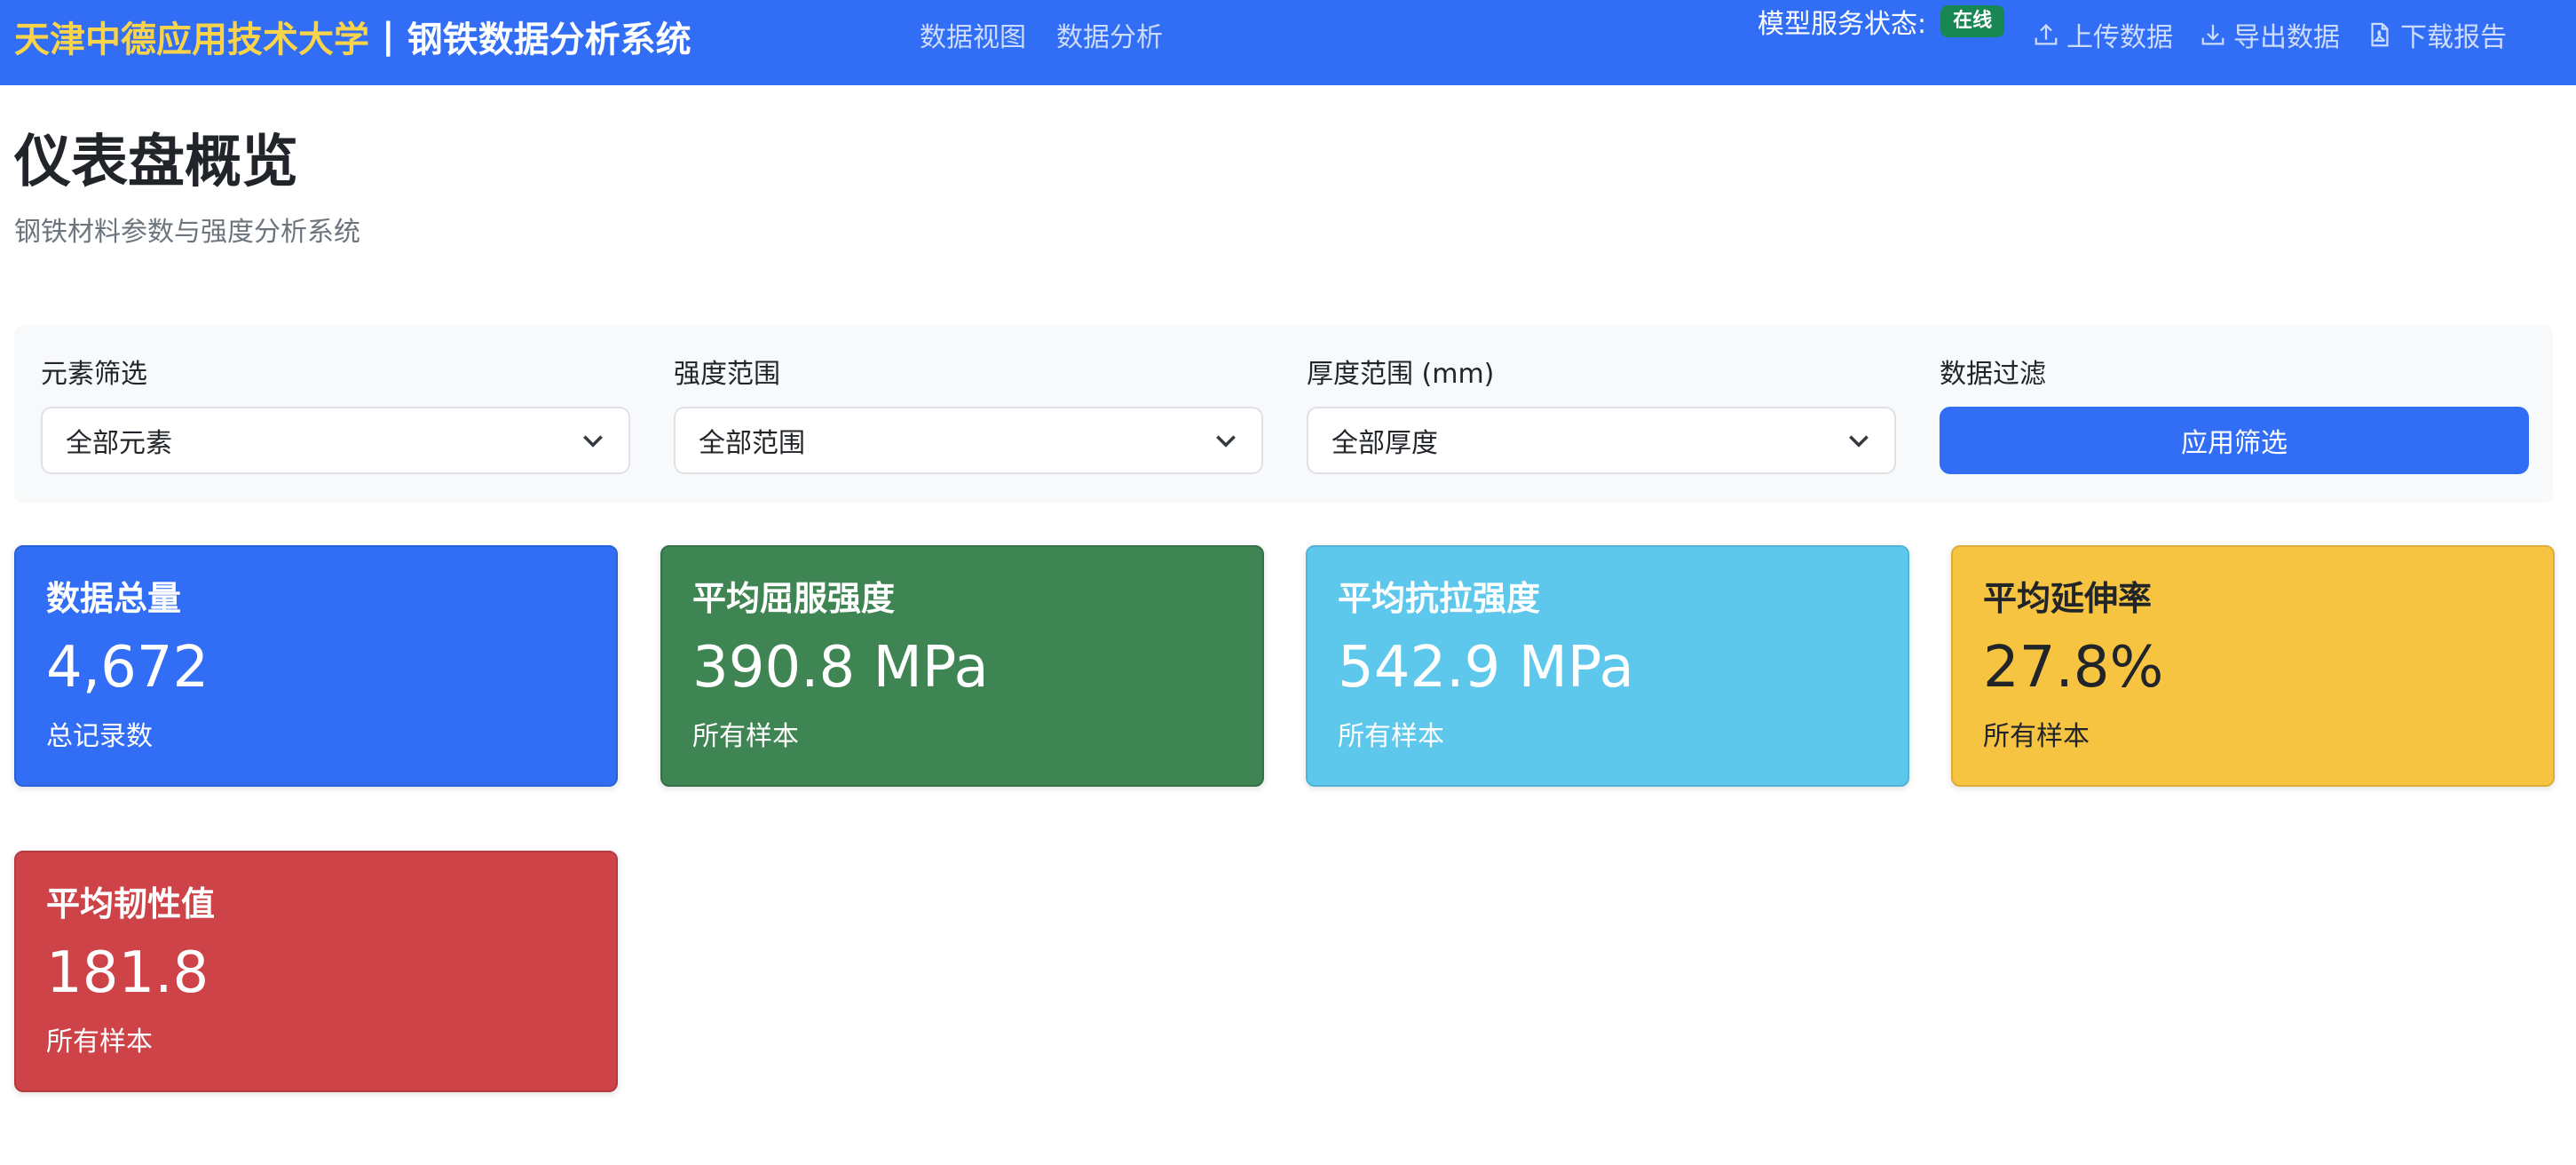 Image resolution: width=2576 pixels, height=1165 pixels. Describe the element at coordinates (2046, 34) in the screenshot. I see `upload-icon` at that location.